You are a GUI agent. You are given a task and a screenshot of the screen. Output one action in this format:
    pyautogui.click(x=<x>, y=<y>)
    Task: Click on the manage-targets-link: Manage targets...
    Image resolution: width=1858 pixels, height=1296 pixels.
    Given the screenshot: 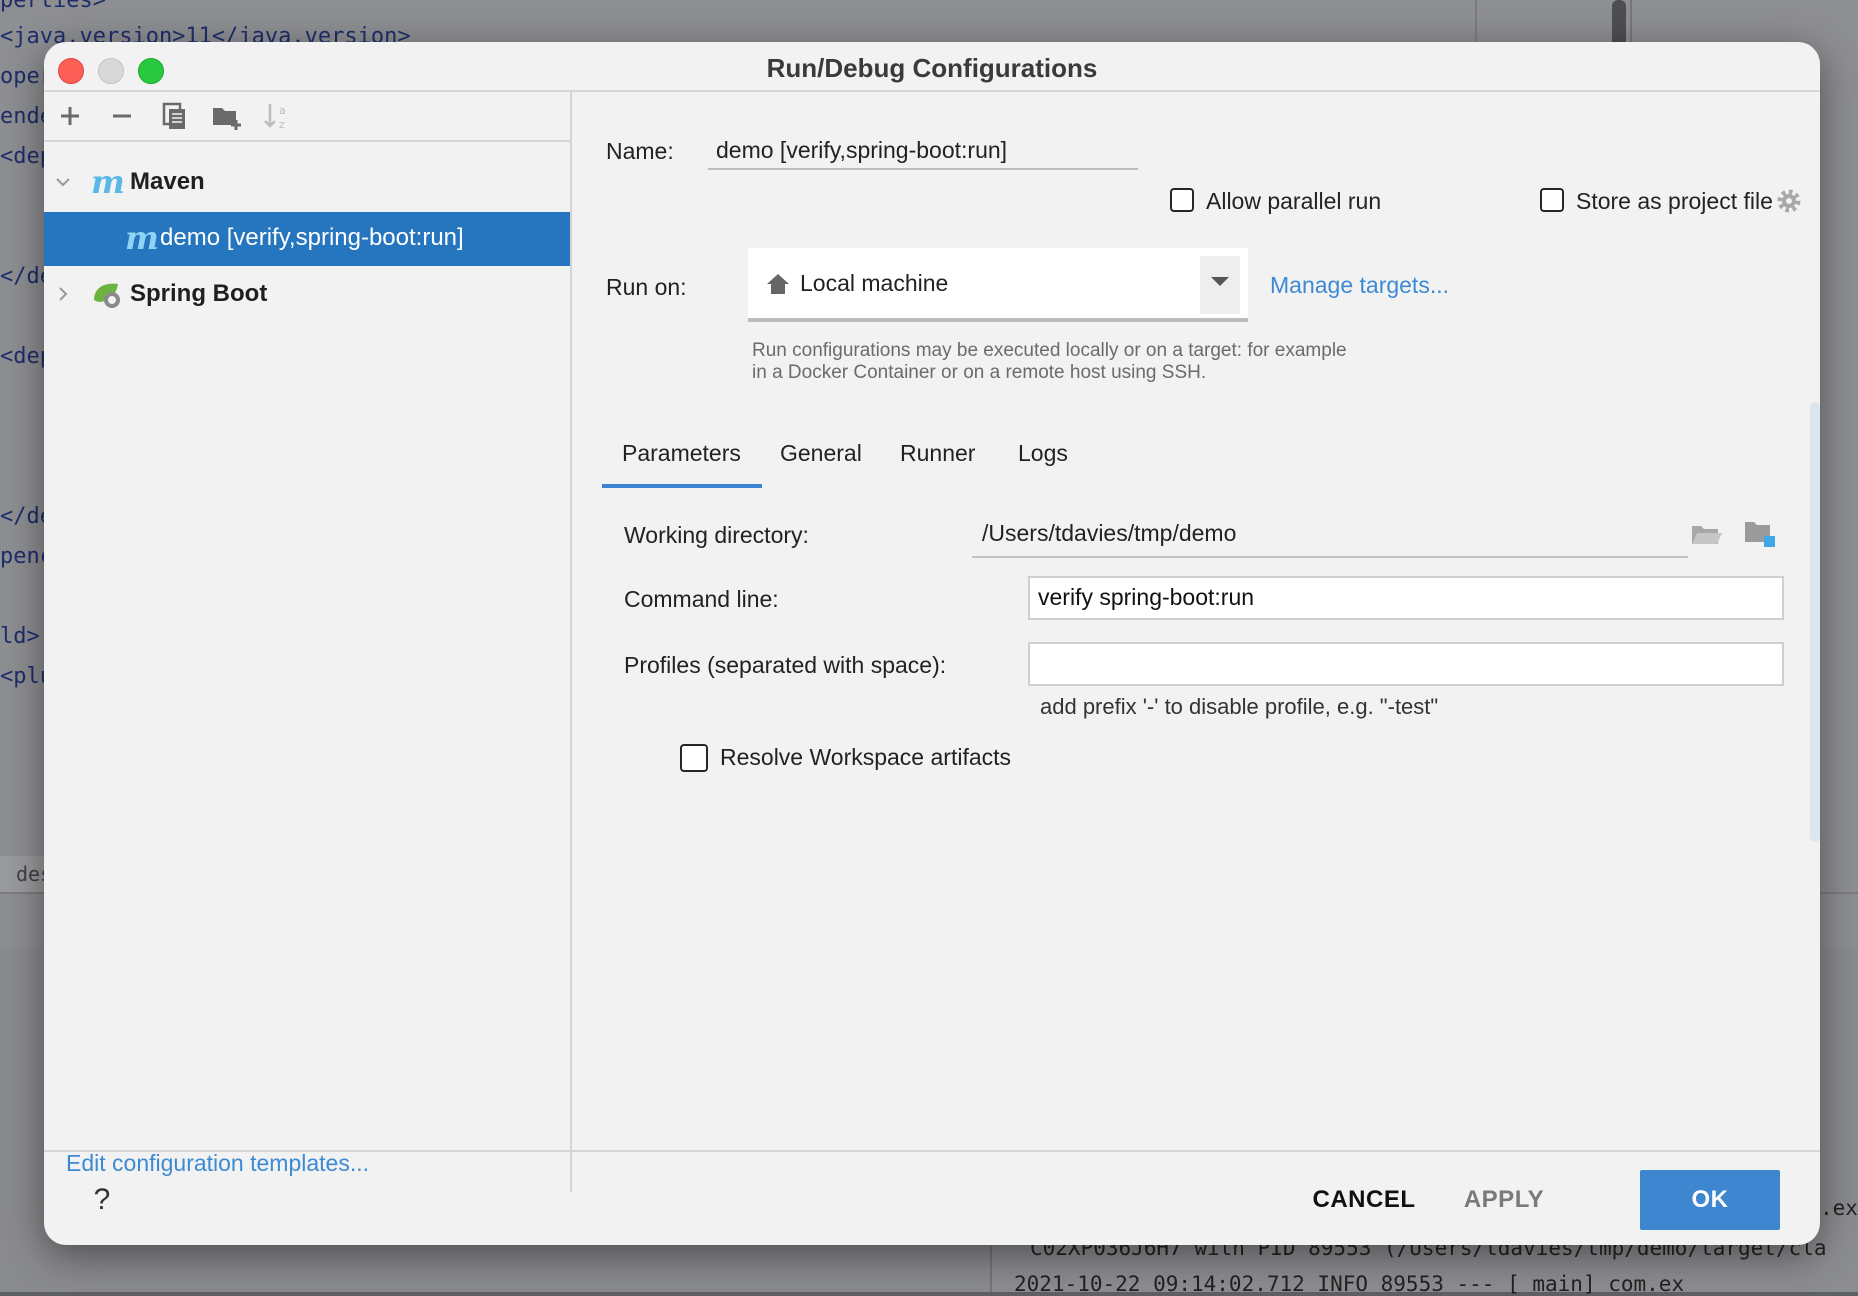 What is the action you would take?
    pyautogui.click(x=1359, y=285)
    